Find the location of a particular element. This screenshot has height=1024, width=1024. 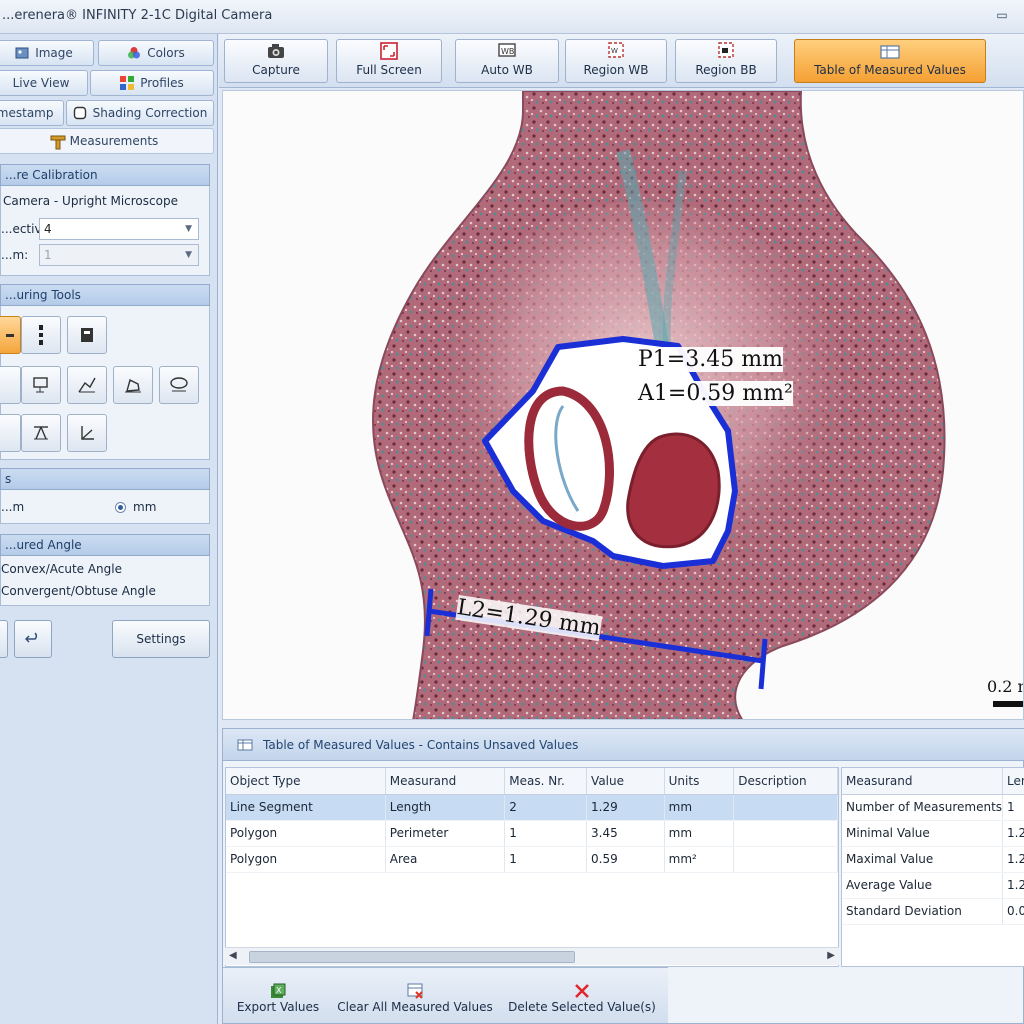

shading-icon is located at coordinates (80, 113).